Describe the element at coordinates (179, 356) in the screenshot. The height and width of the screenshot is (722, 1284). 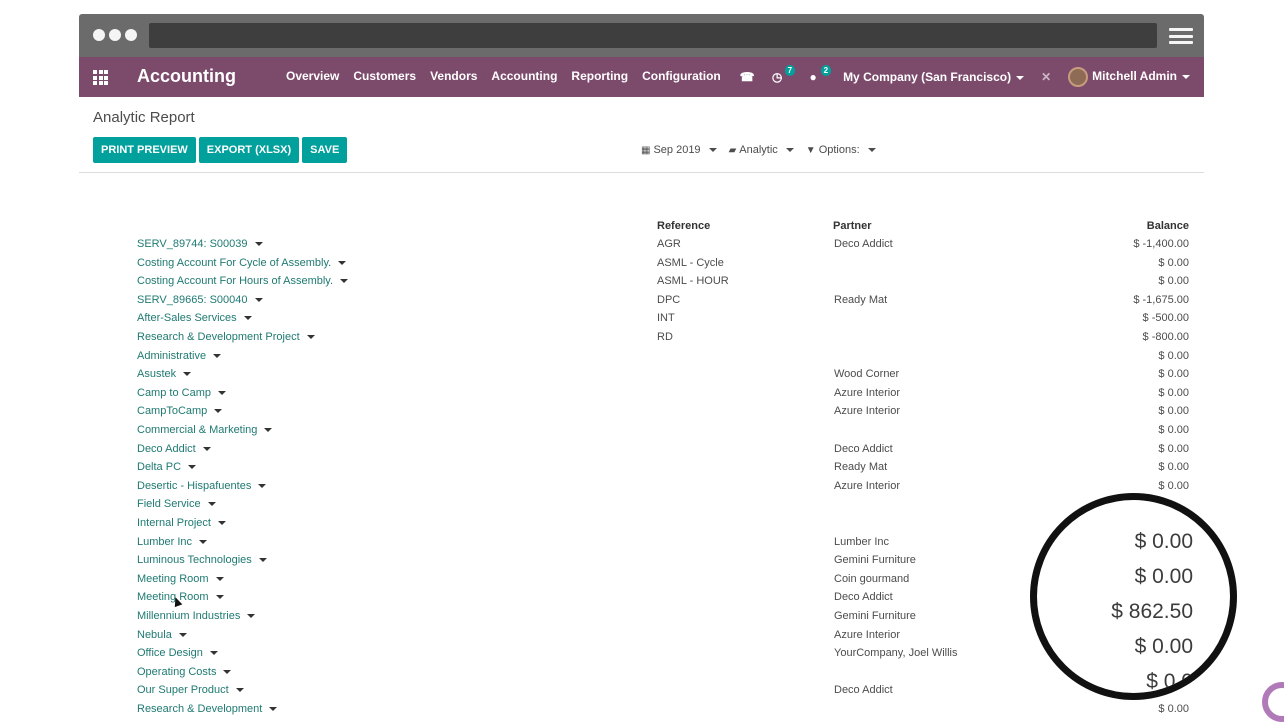
I see `analytic-account-link: Administrative` at that location.